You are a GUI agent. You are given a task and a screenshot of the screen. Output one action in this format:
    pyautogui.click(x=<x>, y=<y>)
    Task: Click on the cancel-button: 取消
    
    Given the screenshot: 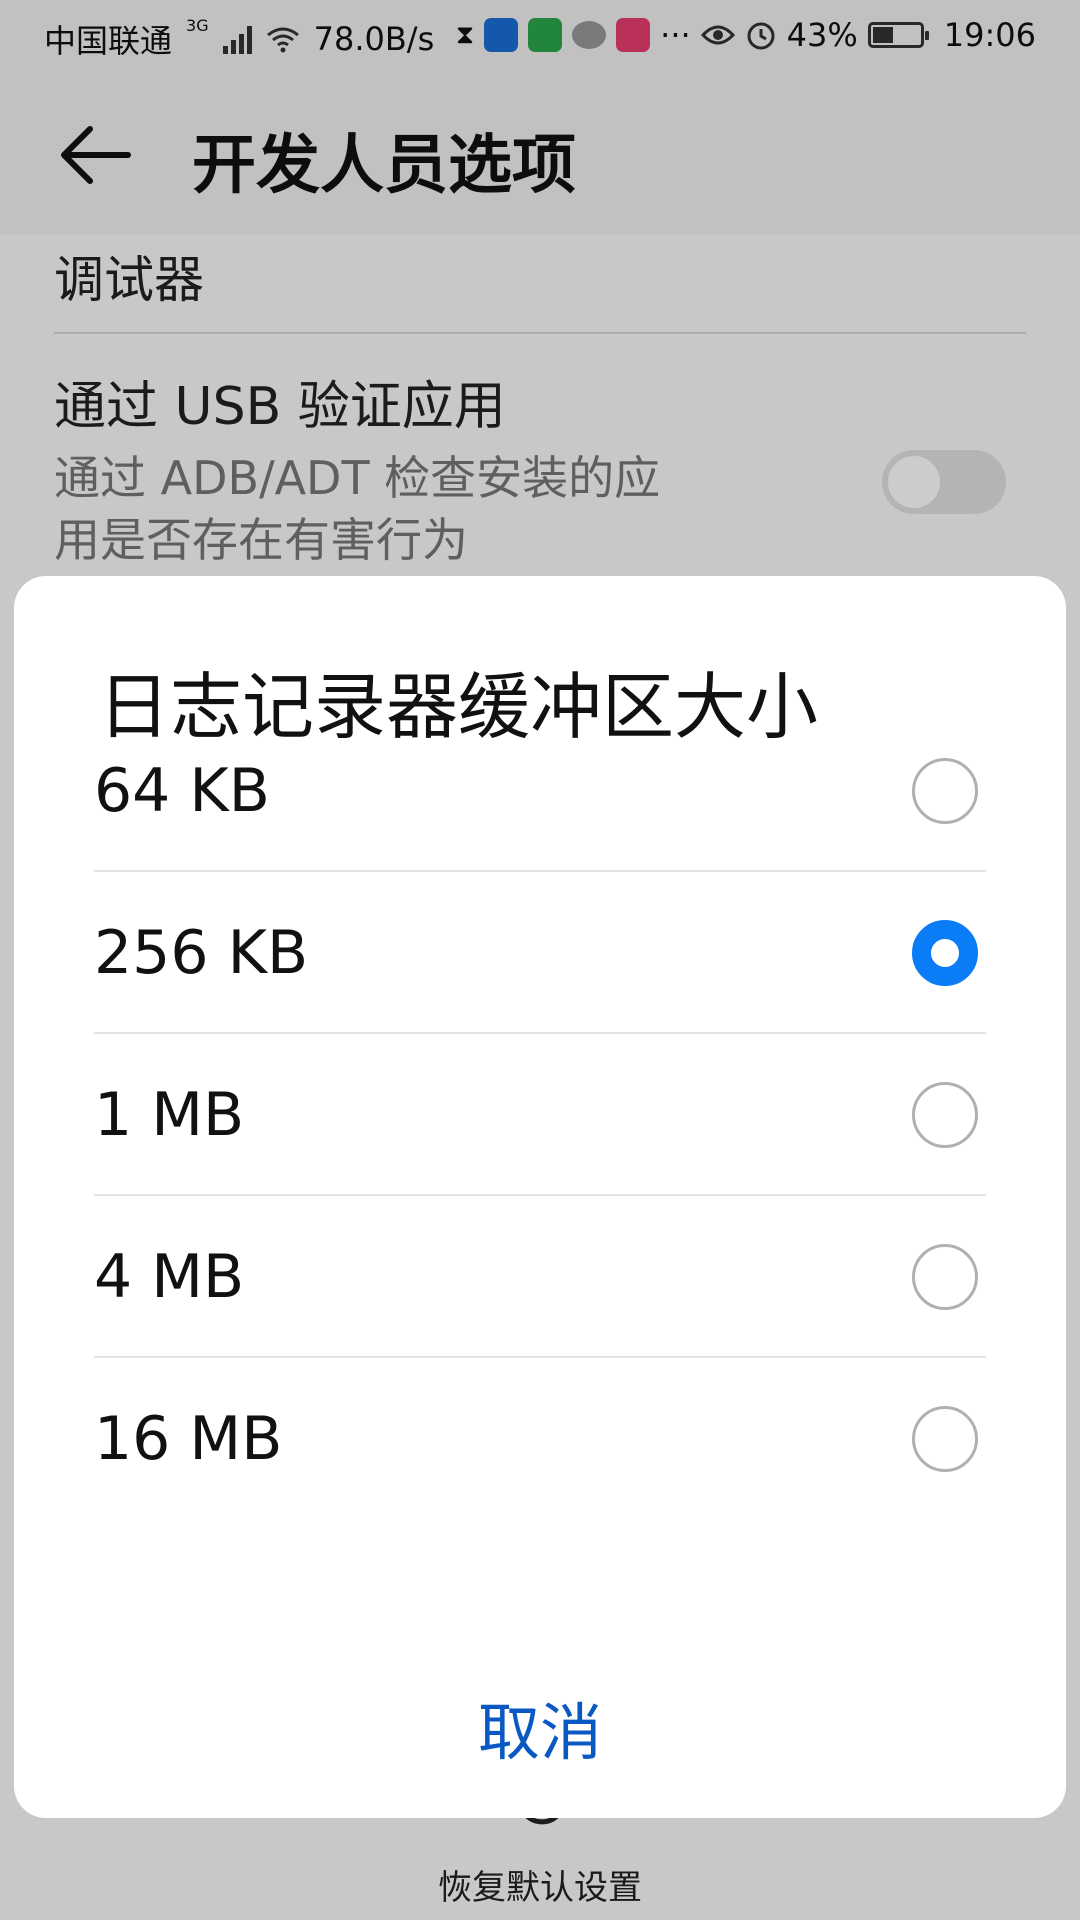 What is the action you would take?
    pyautogui.click(x=540, y=1733)
    